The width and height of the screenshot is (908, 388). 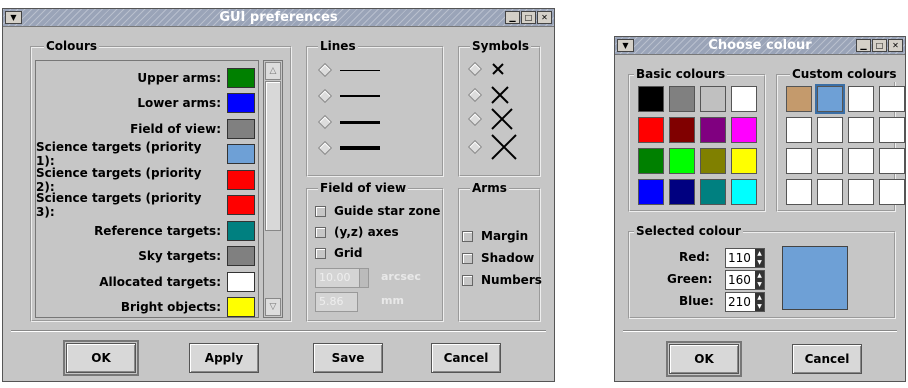 I want to click on scroll-thumb, so click(x=273, y=156).